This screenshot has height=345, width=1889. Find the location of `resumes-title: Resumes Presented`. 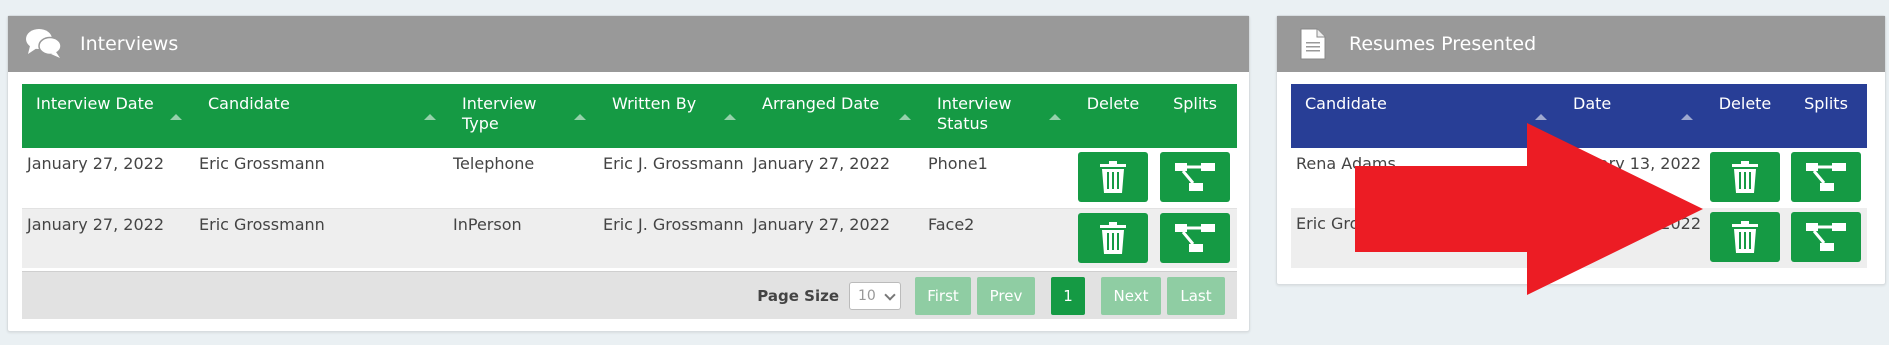

resumes-title: Resumes Presented is located at coordinates (1443, 44).